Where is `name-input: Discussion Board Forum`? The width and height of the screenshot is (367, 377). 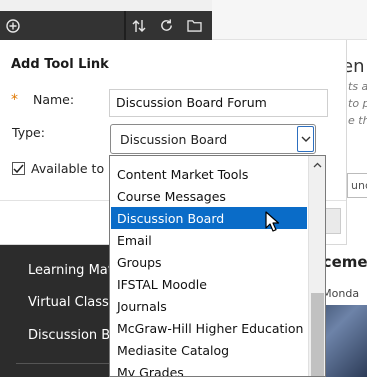 name-input: Discussion Board Forum is located at coordinates (218, 103).